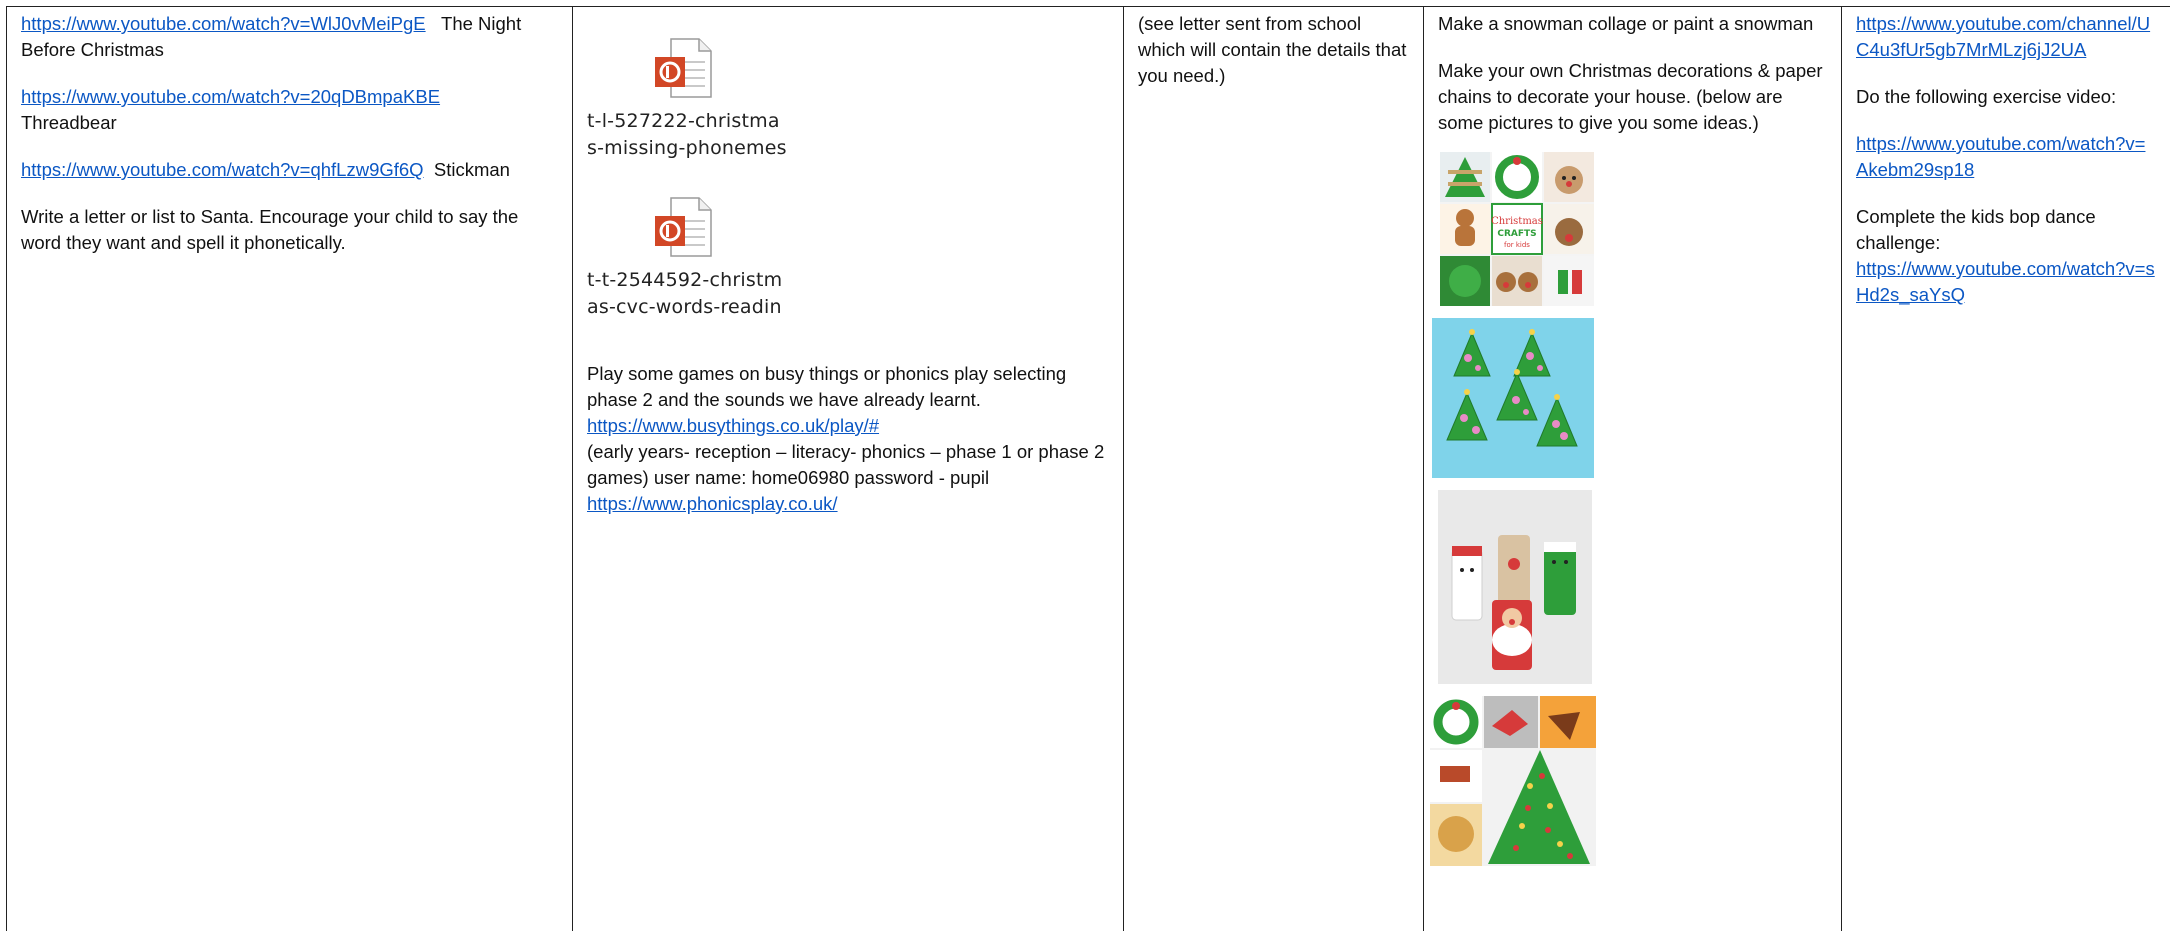 This screenshot has height=931, width=2170. What do you see at coordinates (733, 425) in the screenshot?
I see `busythings-link: https://www.busythings.co.uk/play/#` at bounding box center [733, 425].